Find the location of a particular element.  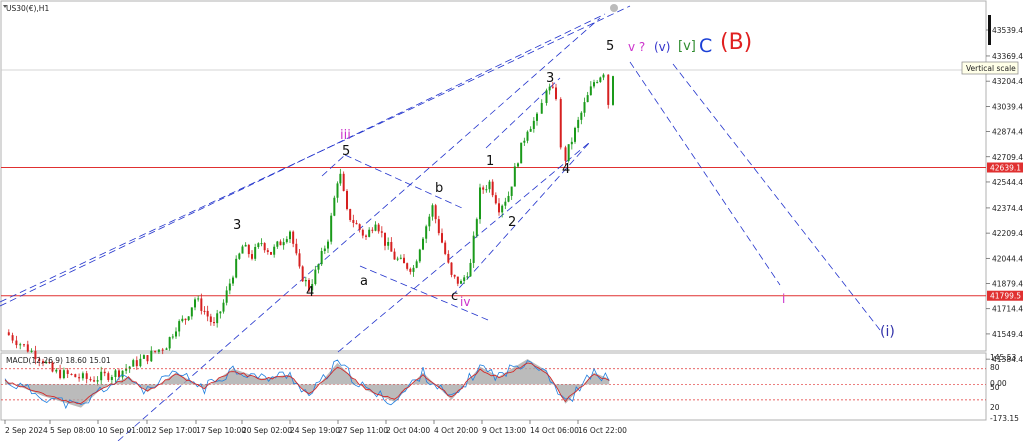

price-tick-label: 43539.4 is located at coordinates (1007, 30).